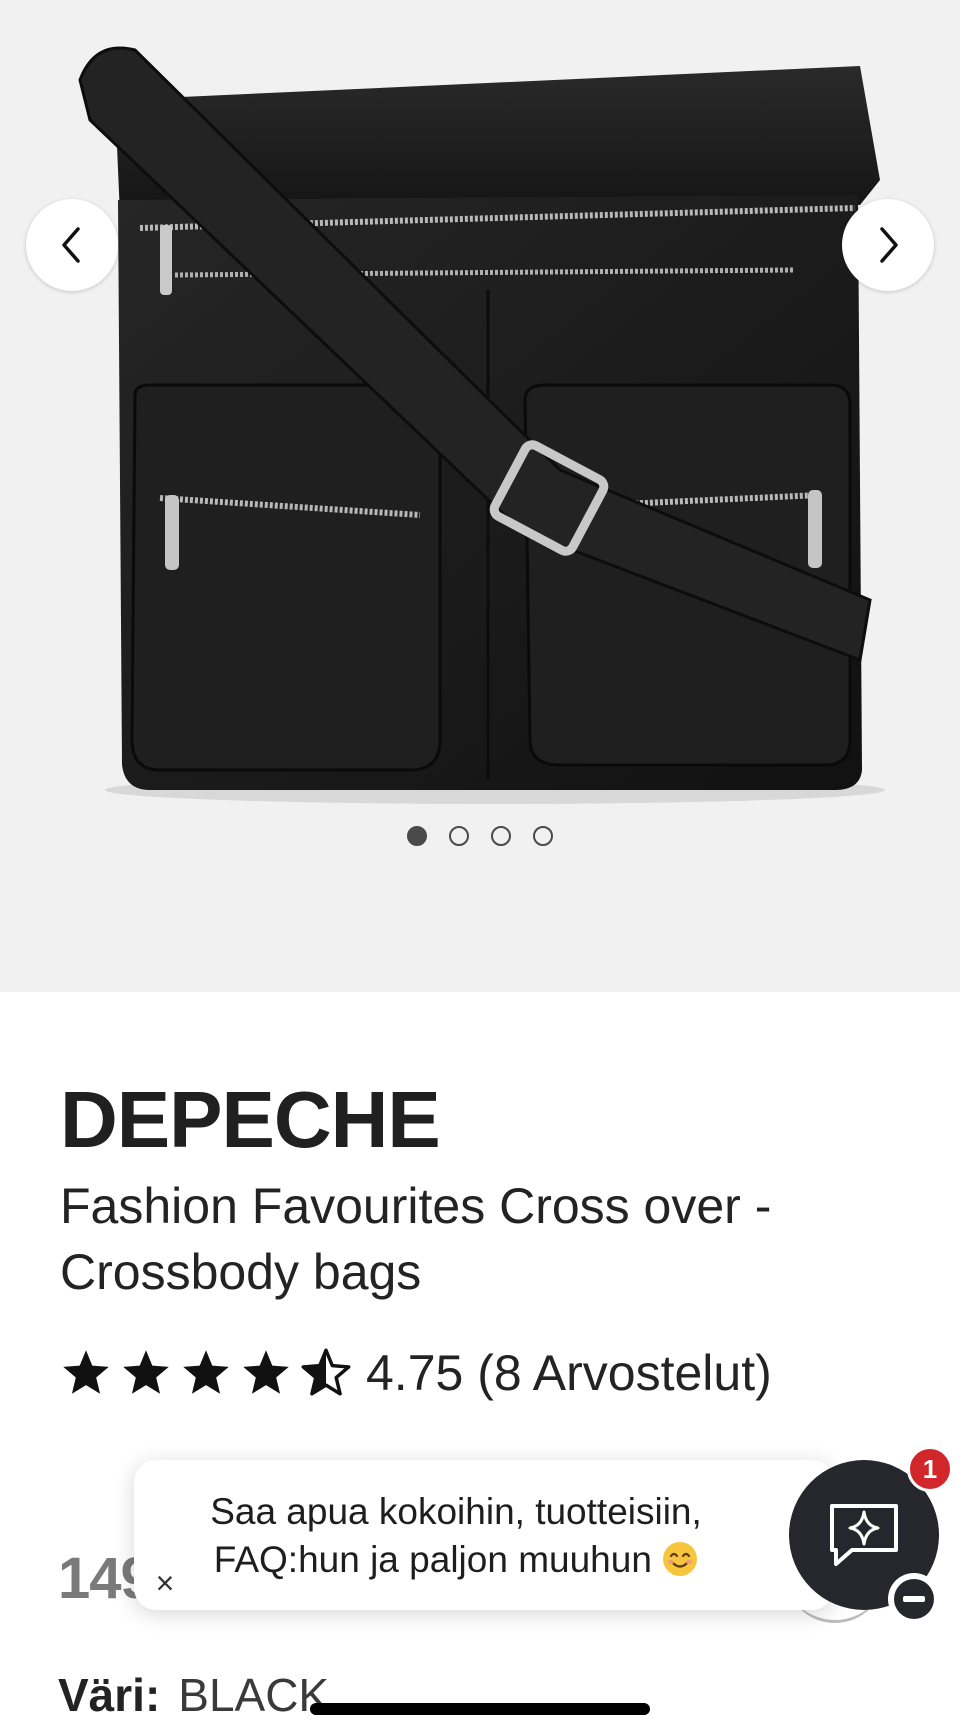  I want to click on color-value: BLACK, so click(254, 1695).